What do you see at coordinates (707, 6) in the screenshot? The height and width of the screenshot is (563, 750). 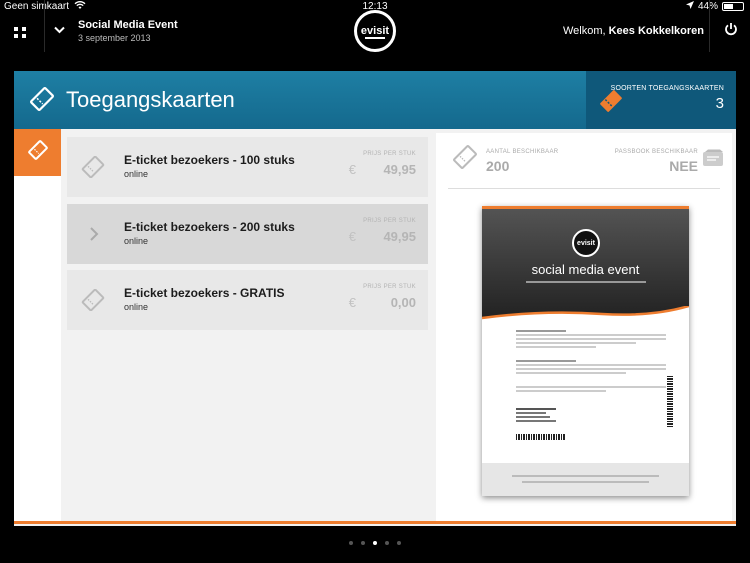 I see `battery-percentage: 44%` at bounding box center [707, 6].